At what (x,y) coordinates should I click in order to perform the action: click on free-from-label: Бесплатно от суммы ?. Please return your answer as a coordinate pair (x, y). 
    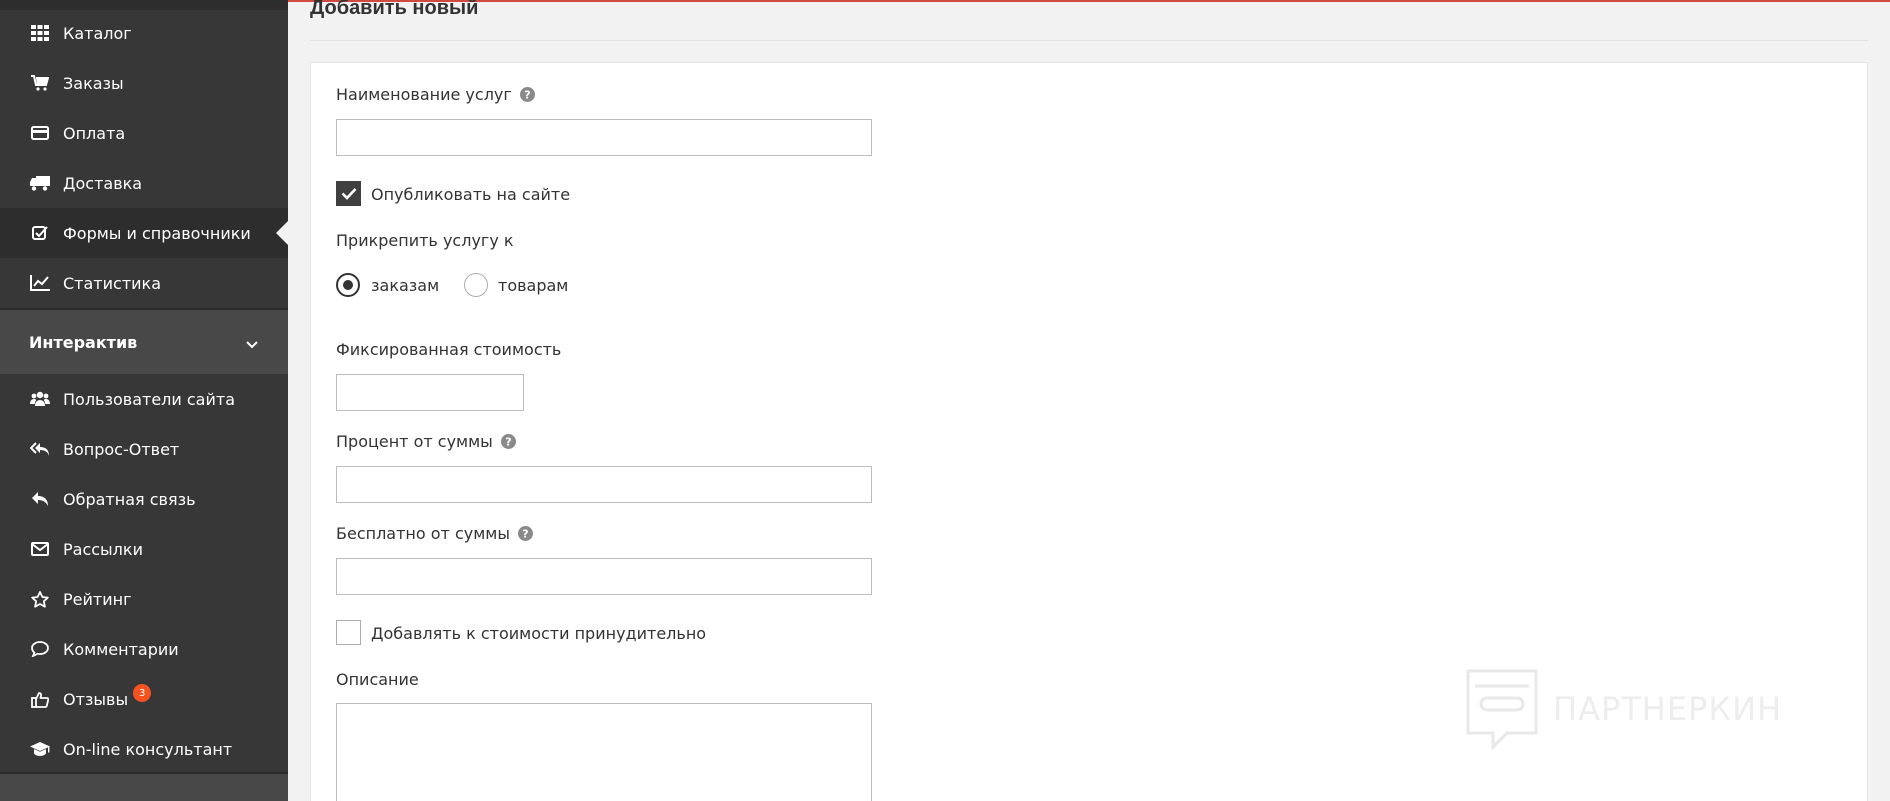
    Looking at the image, I should click on (434, 533).